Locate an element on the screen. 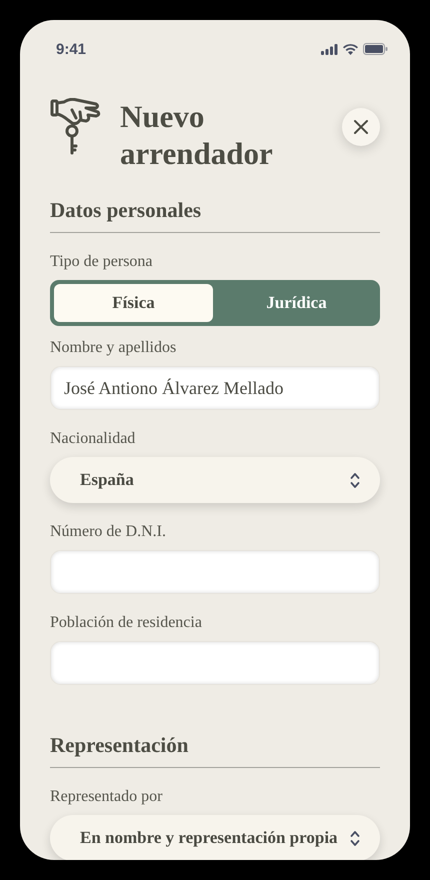 This screenshot has width=430, height=880. signal-icon is located at coordinates (329, 49).